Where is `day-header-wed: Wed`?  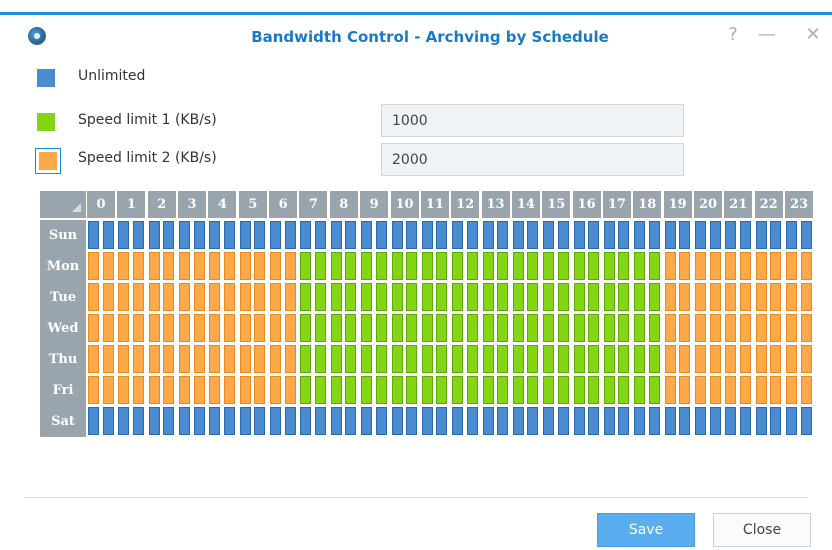
day-header-wed: Wed is located at coordinates (63, 328).